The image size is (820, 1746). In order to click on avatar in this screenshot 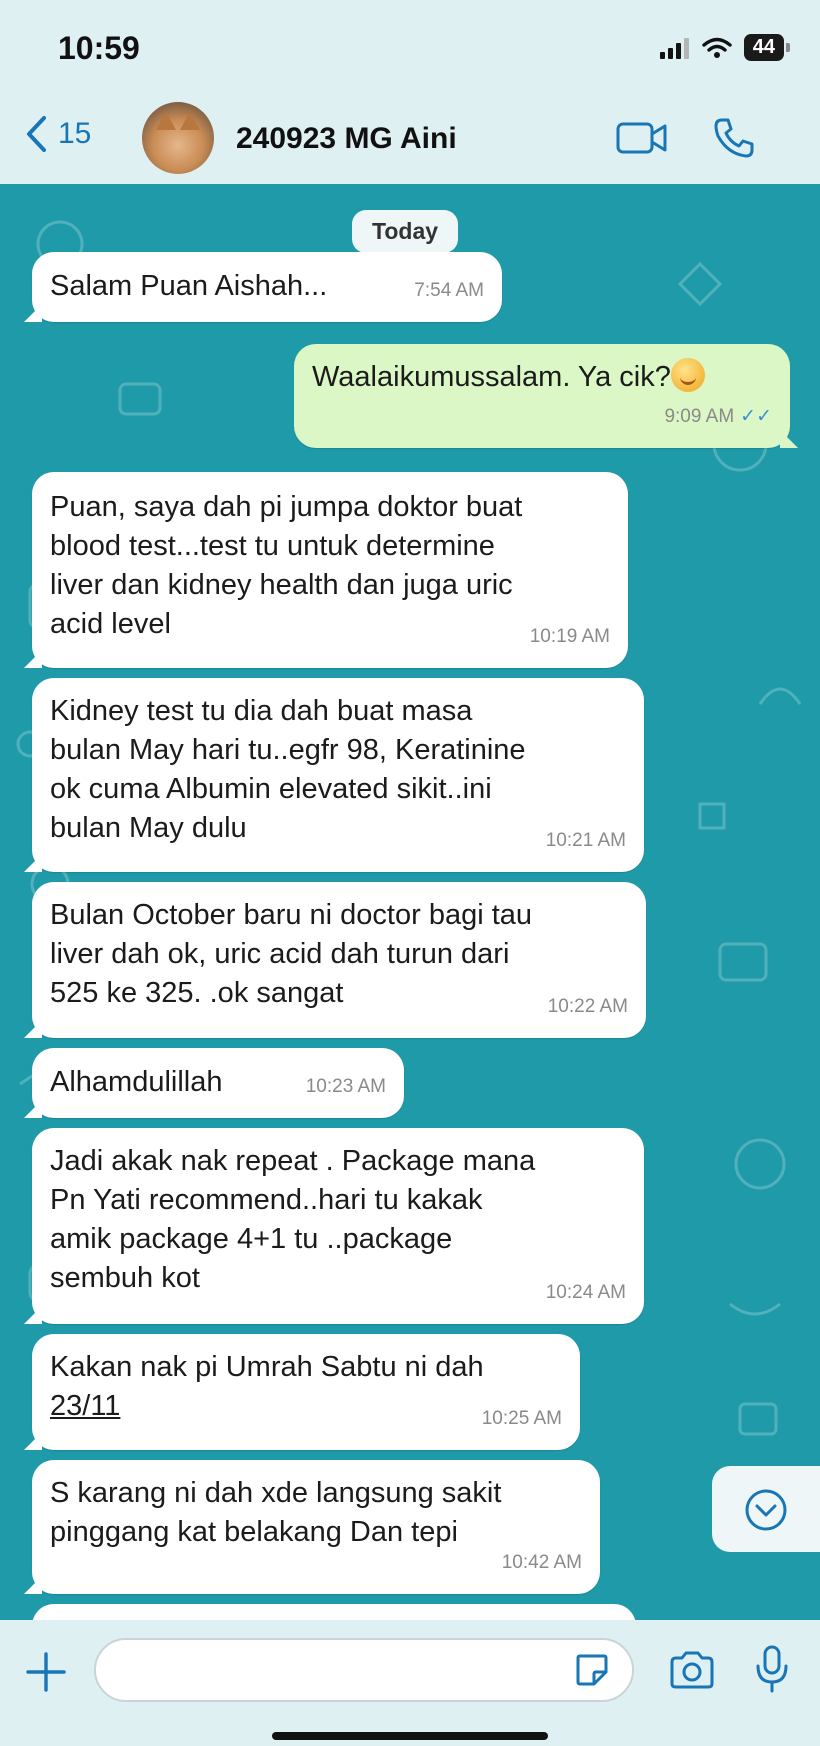, I will do `click(178, 138)`.